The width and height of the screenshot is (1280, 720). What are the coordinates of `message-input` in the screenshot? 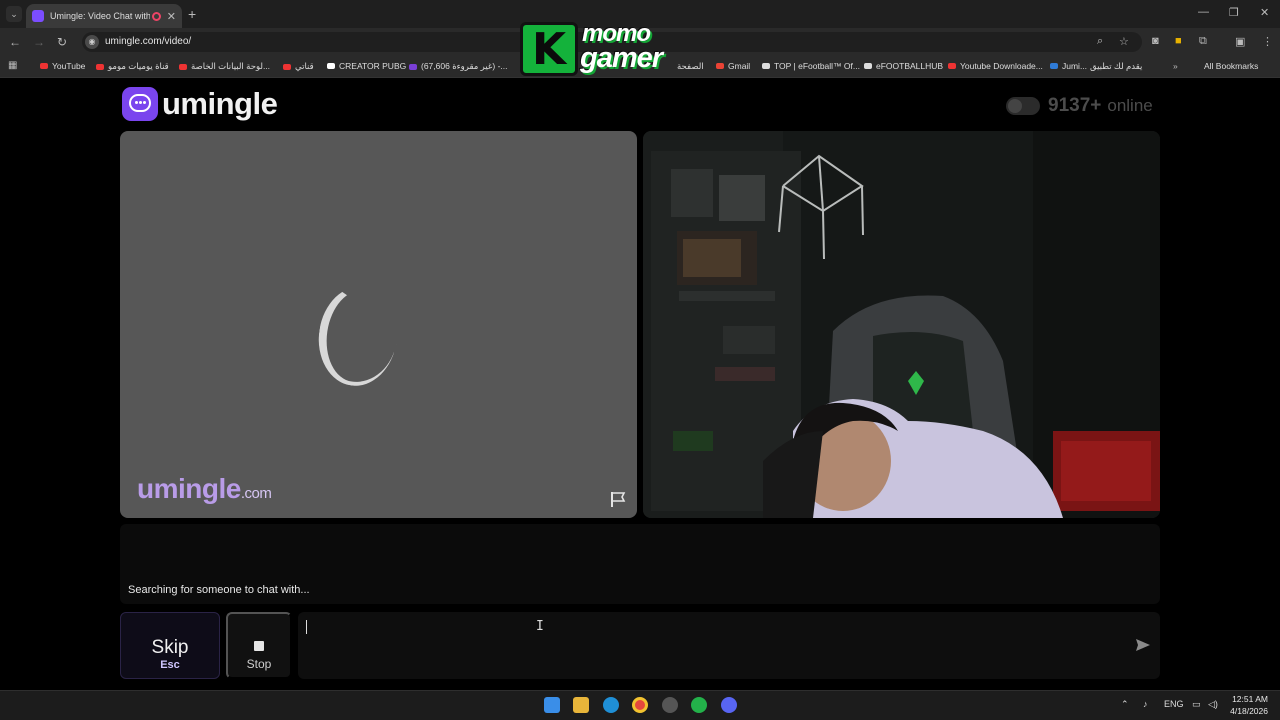 It's located at (729, 645).